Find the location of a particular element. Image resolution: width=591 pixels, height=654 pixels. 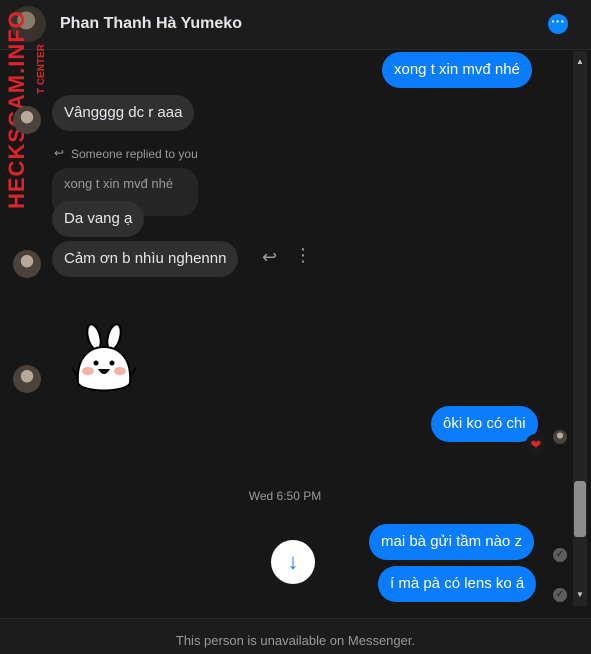

scroll-down-button: ↓ is located at coordinates (293, 562).